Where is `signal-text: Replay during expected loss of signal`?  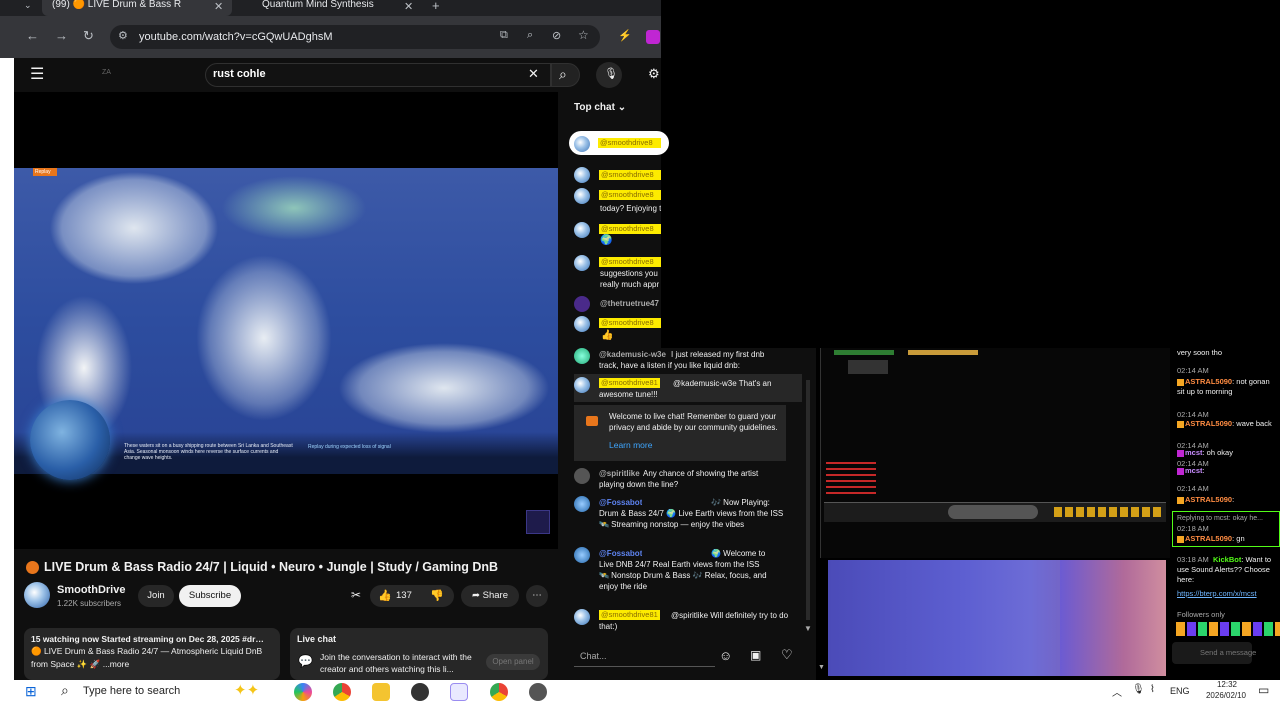 signal-text: Replay during expected loss of signal is located at coordinates (349, 447).